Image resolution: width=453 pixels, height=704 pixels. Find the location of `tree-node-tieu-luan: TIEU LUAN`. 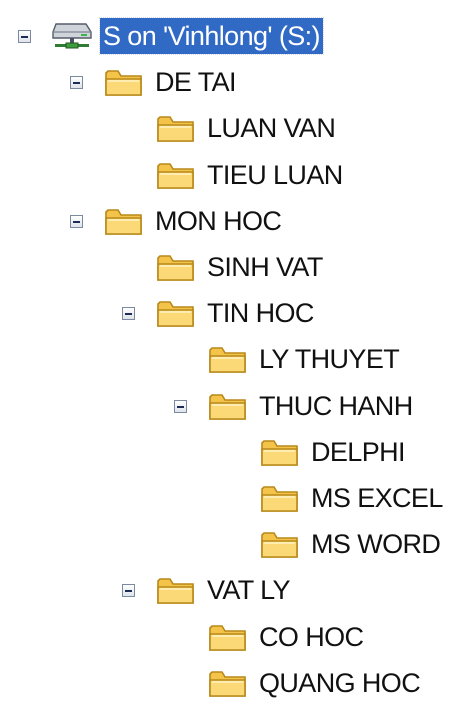

tree-node-tieu-luan: TIEU LUAN is located at coordinates (226, 175).